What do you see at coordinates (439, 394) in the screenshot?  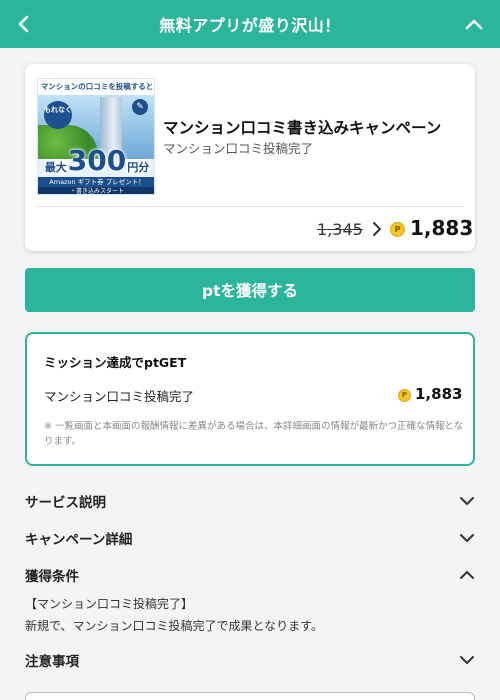 I see `mission-item-points: 1,883` at bounding box center [439, 394].